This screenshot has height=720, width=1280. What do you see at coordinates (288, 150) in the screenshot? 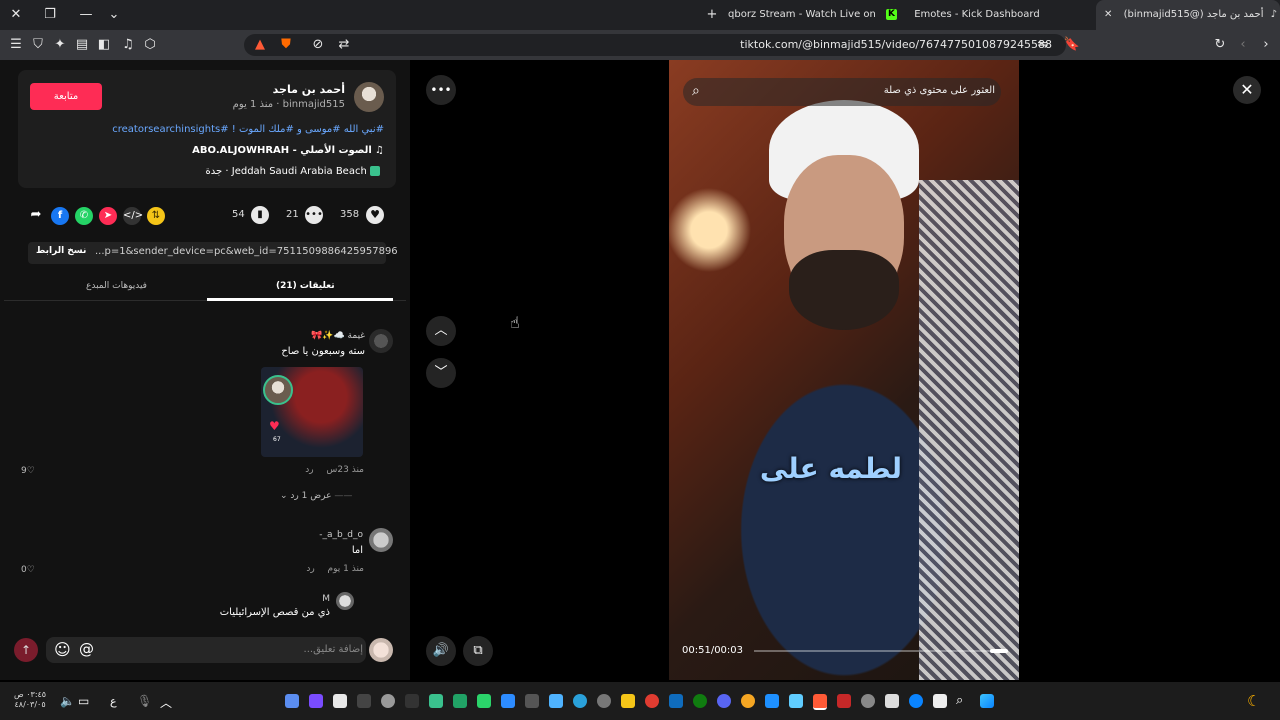
I see `music-title: ♫ الصوت الأصلي - ABO.ALJOWHRAH` at bounding box center [288, 150].